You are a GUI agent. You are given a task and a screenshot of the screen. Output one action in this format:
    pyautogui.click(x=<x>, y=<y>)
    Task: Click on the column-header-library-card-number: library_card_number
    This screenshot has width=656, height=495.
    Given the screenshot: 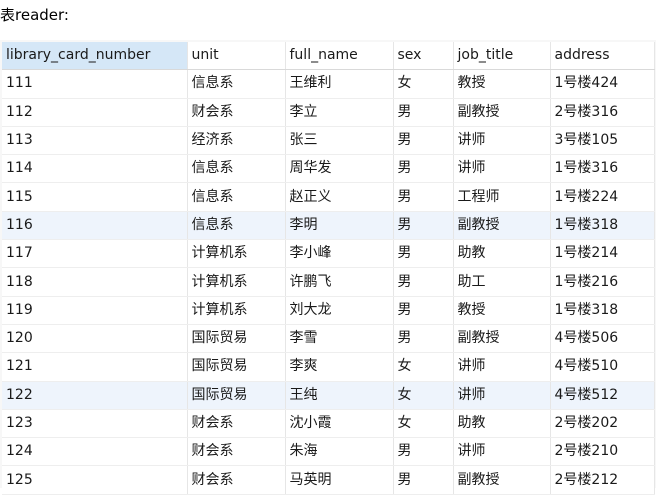 What is the action you would take?
    pyautogui.click(x=95, y=56)
    